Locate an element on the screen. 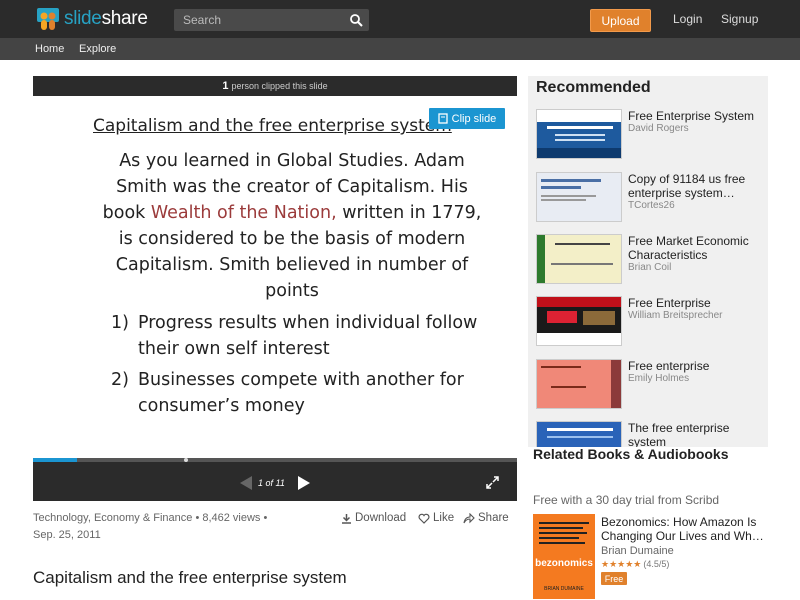 The width and height of the screenshot is (800, 600). related-books-subheading: Free with a 30 day trial from Scribd is located at coordinates (626, 500).